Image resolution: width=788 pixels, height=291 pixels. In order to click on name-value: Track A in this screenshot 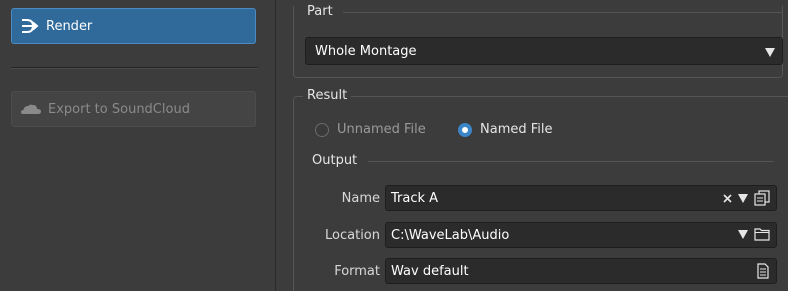, I will do `click(415, 198)`.